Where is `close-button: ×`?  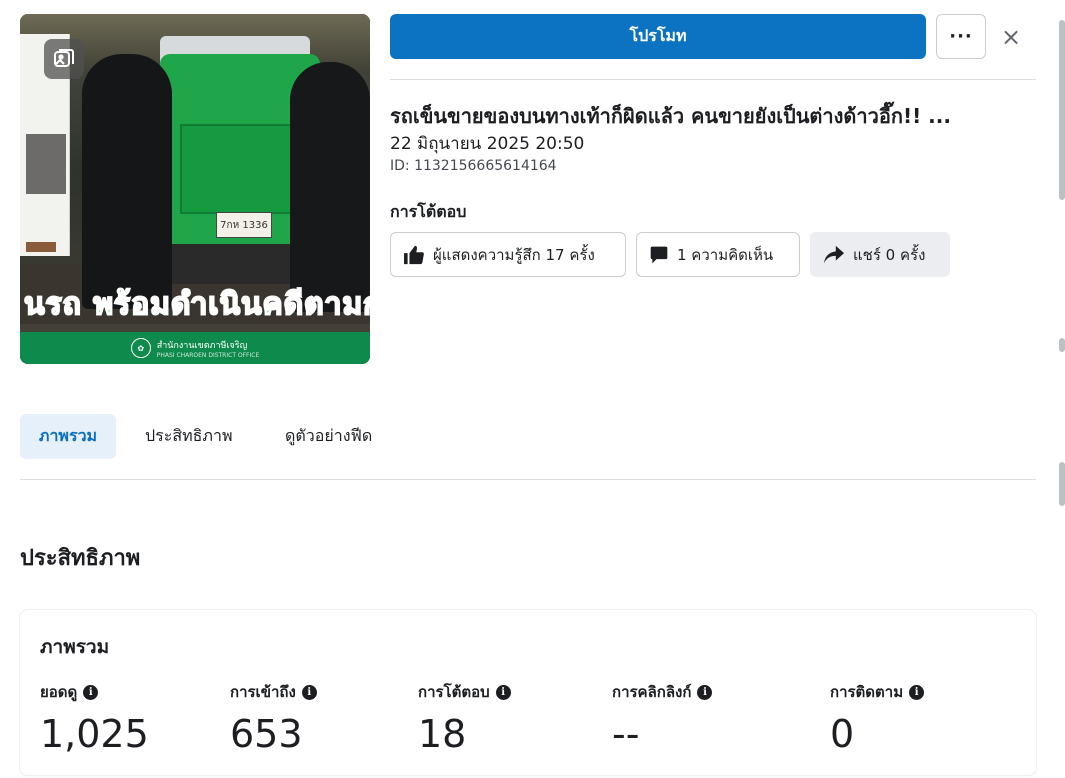 close-button: × is located at coordinates (1011, 37).